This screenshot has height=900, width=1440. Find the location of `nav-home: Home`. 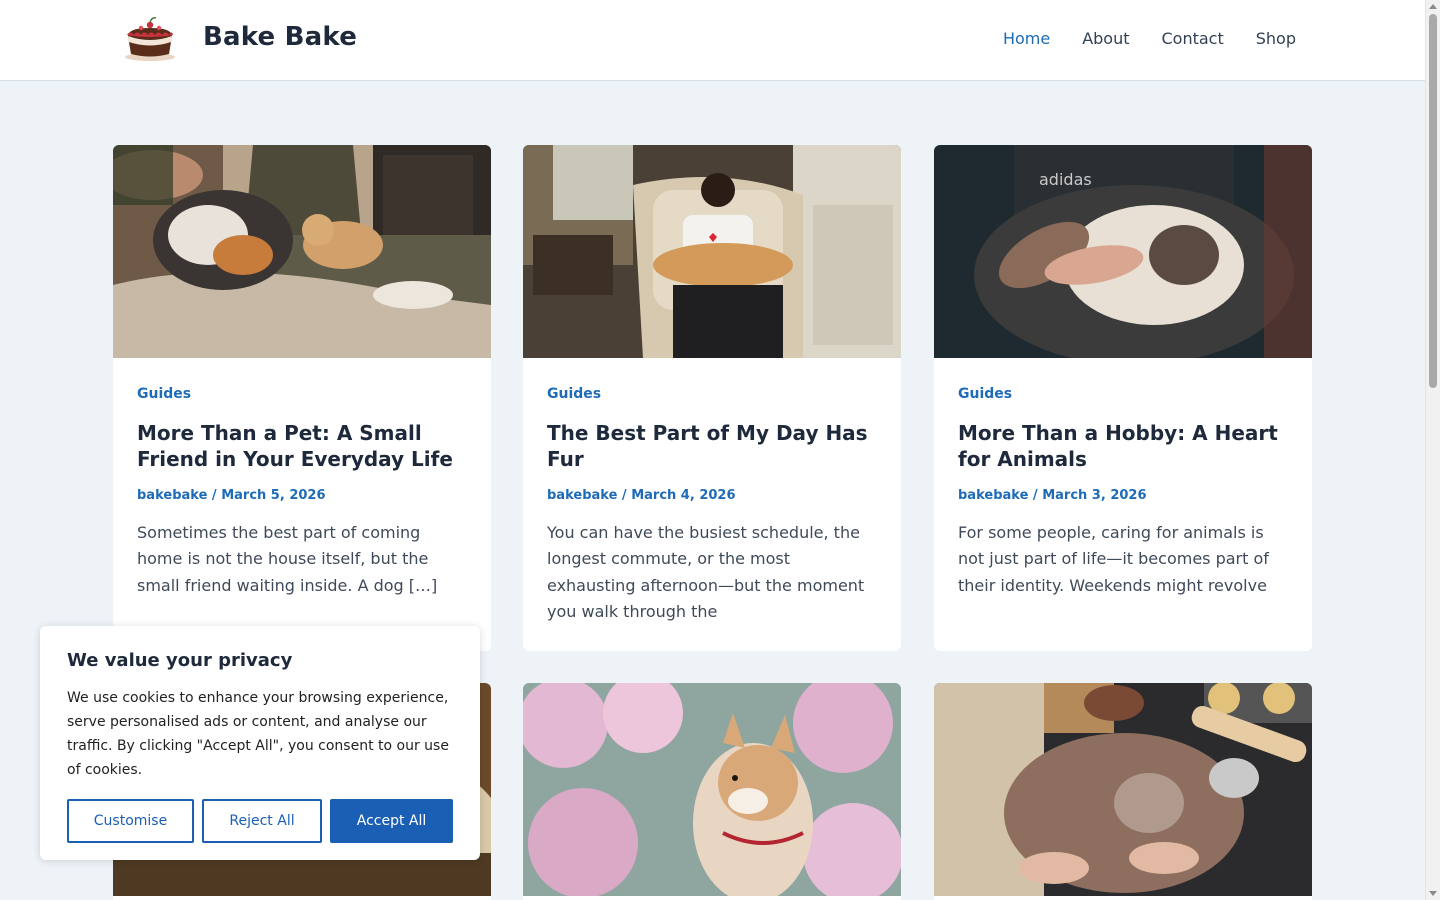

nav-home: Home is located at coordinates (1026, 38).